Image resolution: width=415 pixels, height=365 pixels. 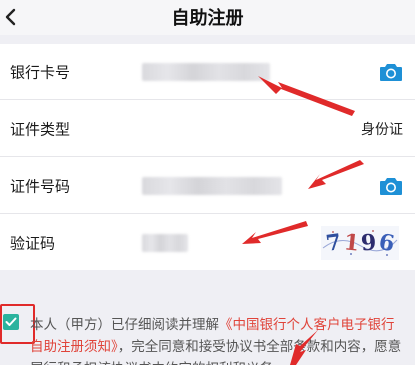 I want to click on agreement-prefix: 本人（甲方）已仔细阅读并理解, so click(x=124, y=325).